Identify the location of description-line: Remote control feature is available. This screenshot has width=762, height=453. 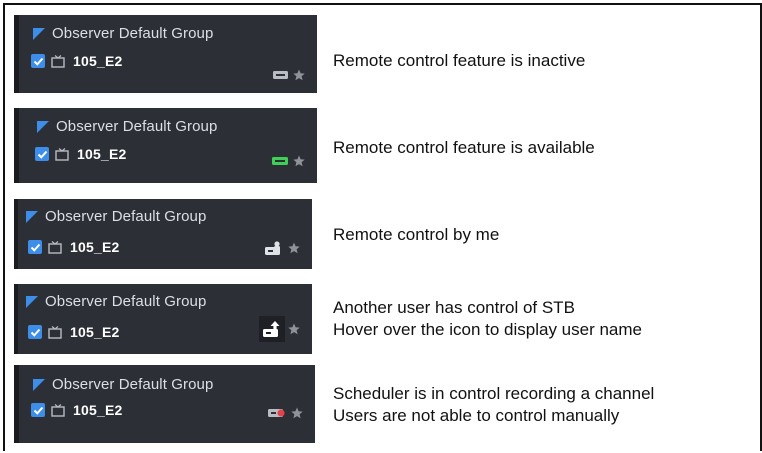
(464, 147).